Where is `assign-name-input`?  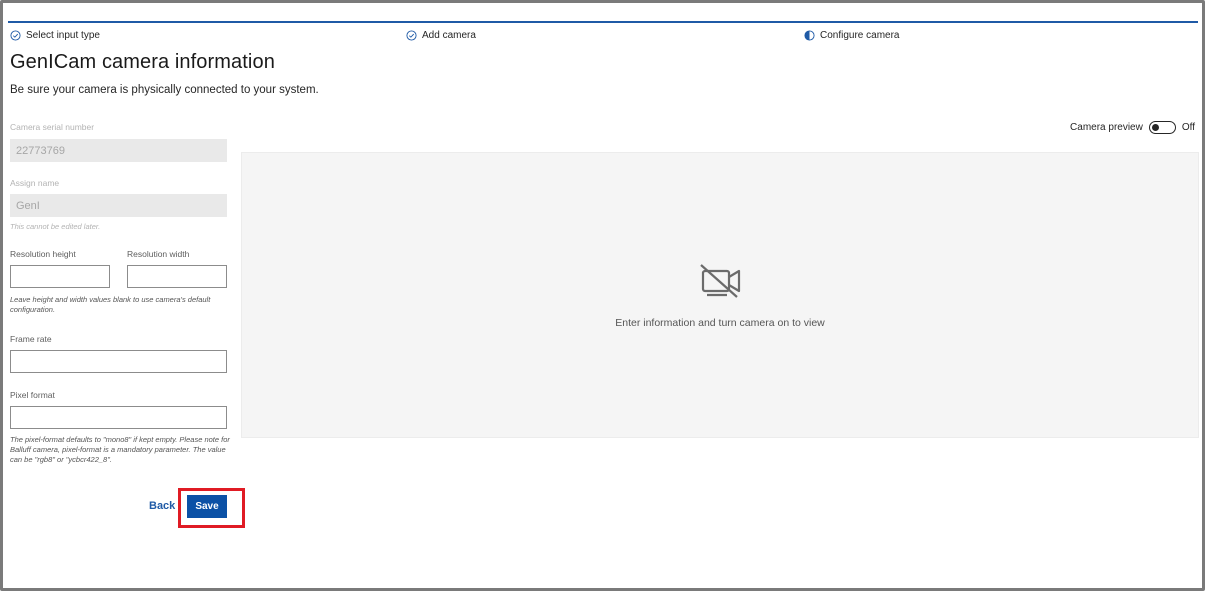 assign-name-input is located at coordinates (118, 205).